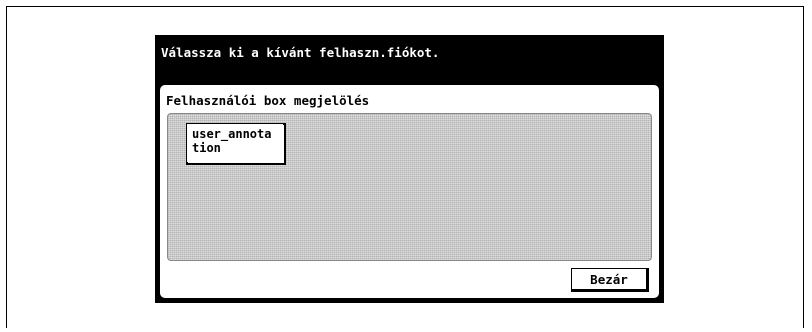  I want to click on close-button: Bezár, so click(610, 280).